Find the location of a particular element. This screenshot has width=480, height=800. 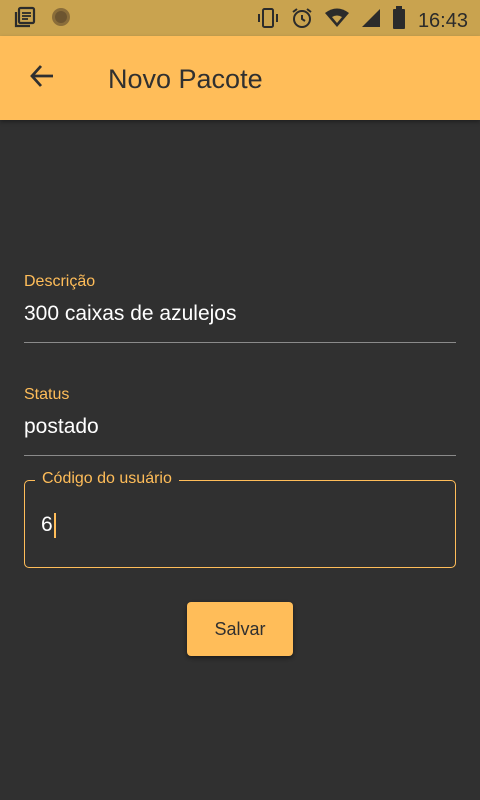

status-label: Status is located at coordinates (47, 394).